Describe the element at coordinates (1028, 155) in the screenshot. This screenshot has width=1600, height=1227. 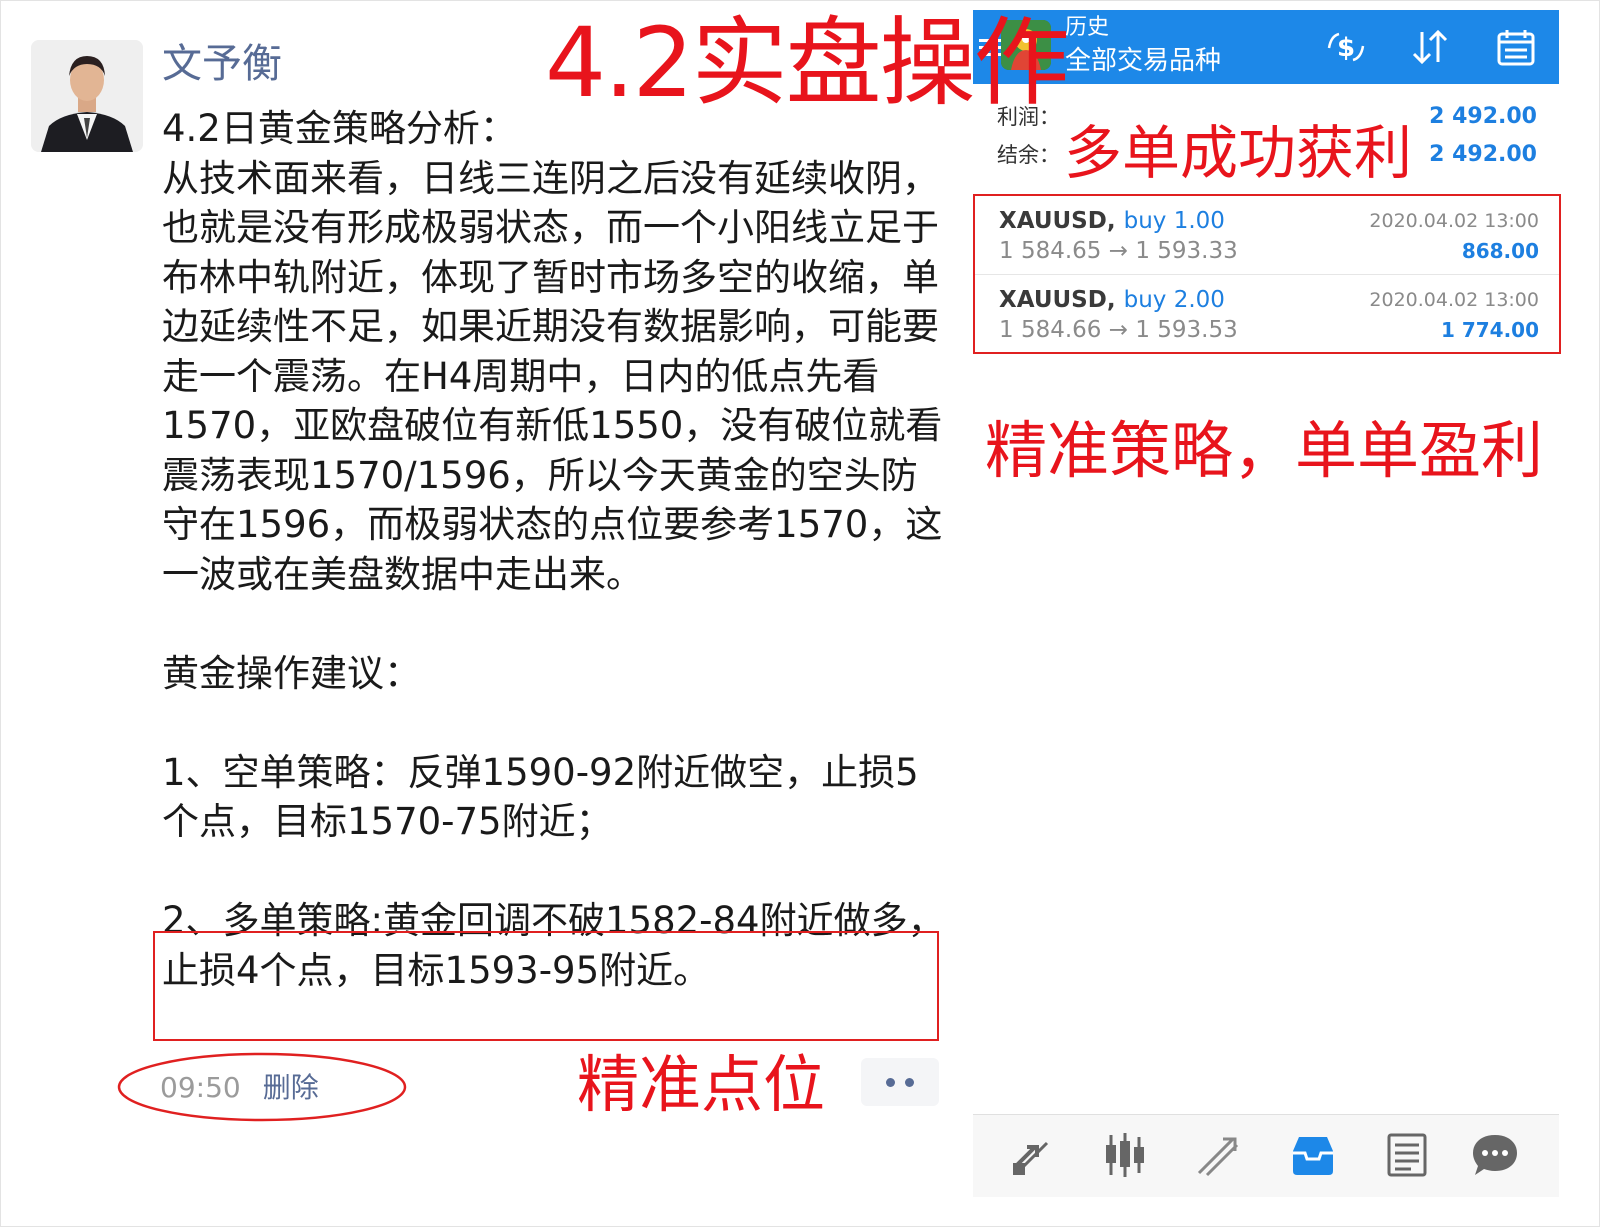
I see `balance-label: 结余：` at that location.